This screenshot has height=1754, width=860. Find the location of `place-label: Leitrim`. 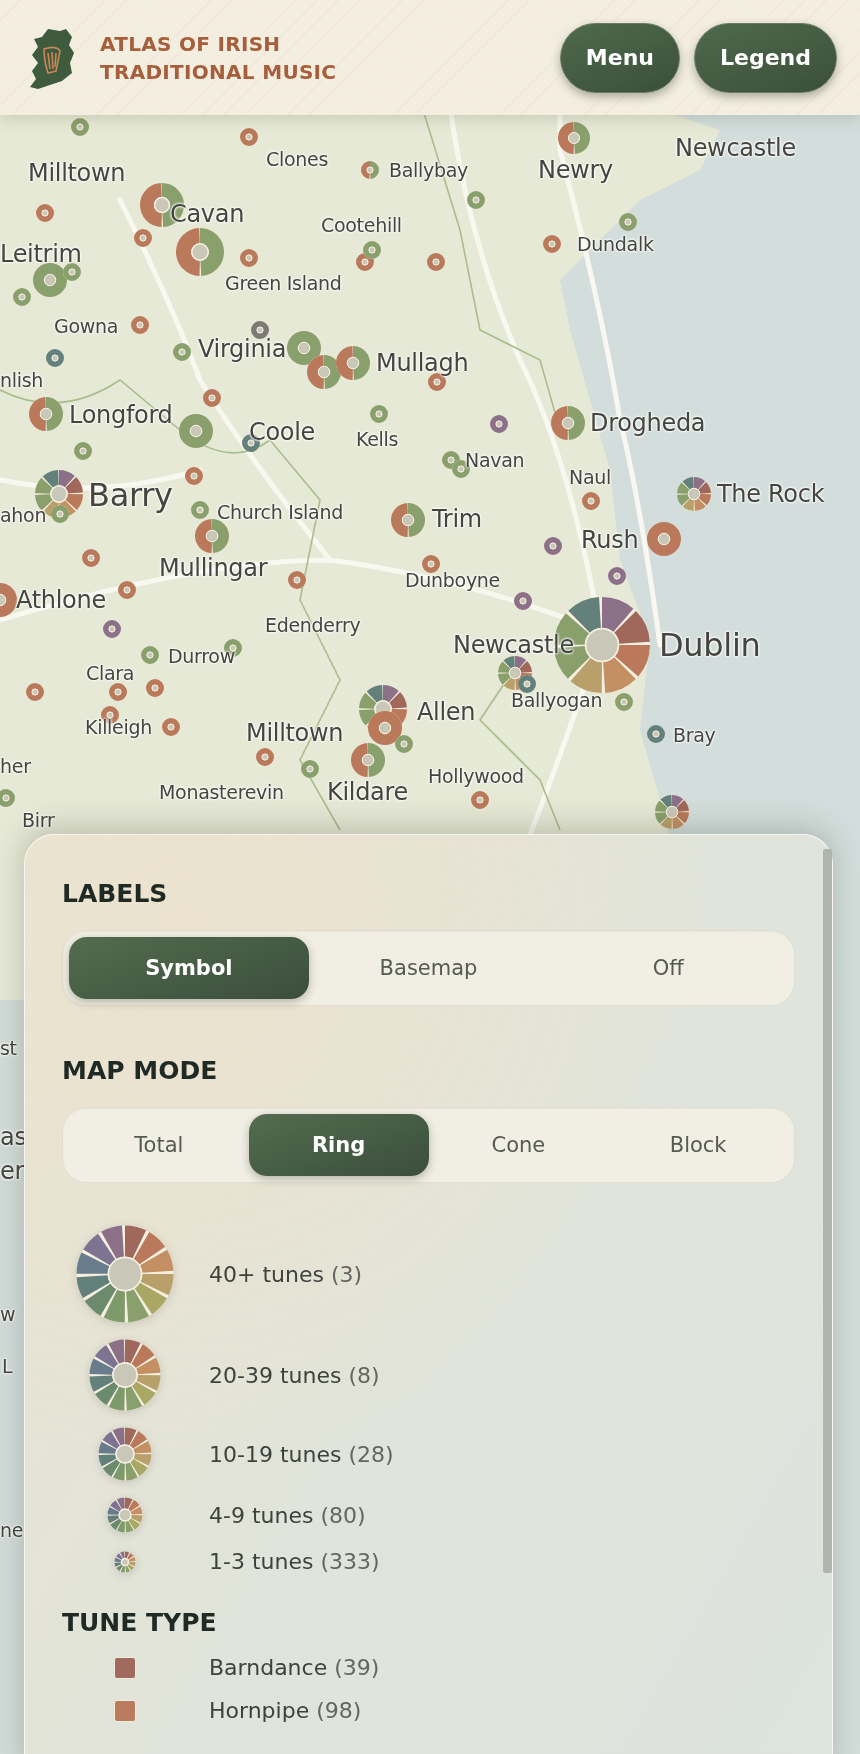

place-label: Leitrim is located at coordinates (41, 254).